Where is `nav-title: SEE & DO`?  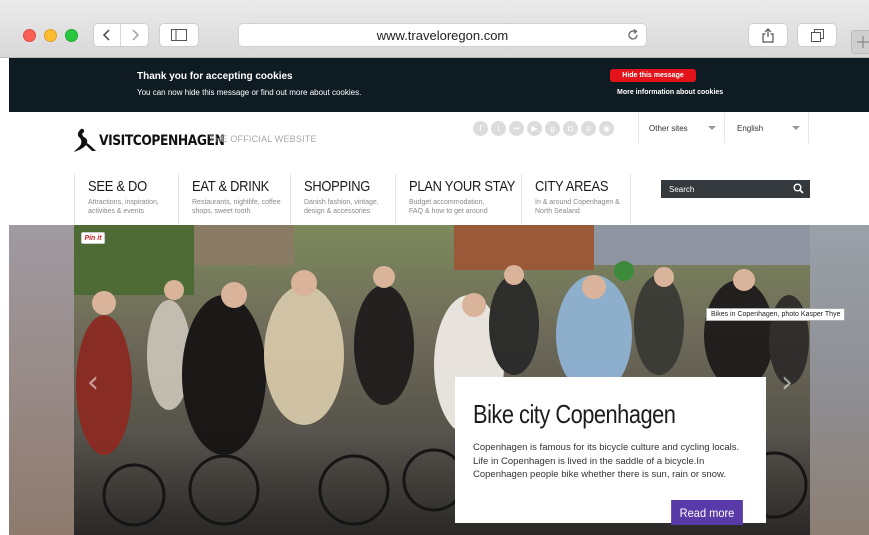 nav-title: SEE & DO is located at coordinates (117, 186).